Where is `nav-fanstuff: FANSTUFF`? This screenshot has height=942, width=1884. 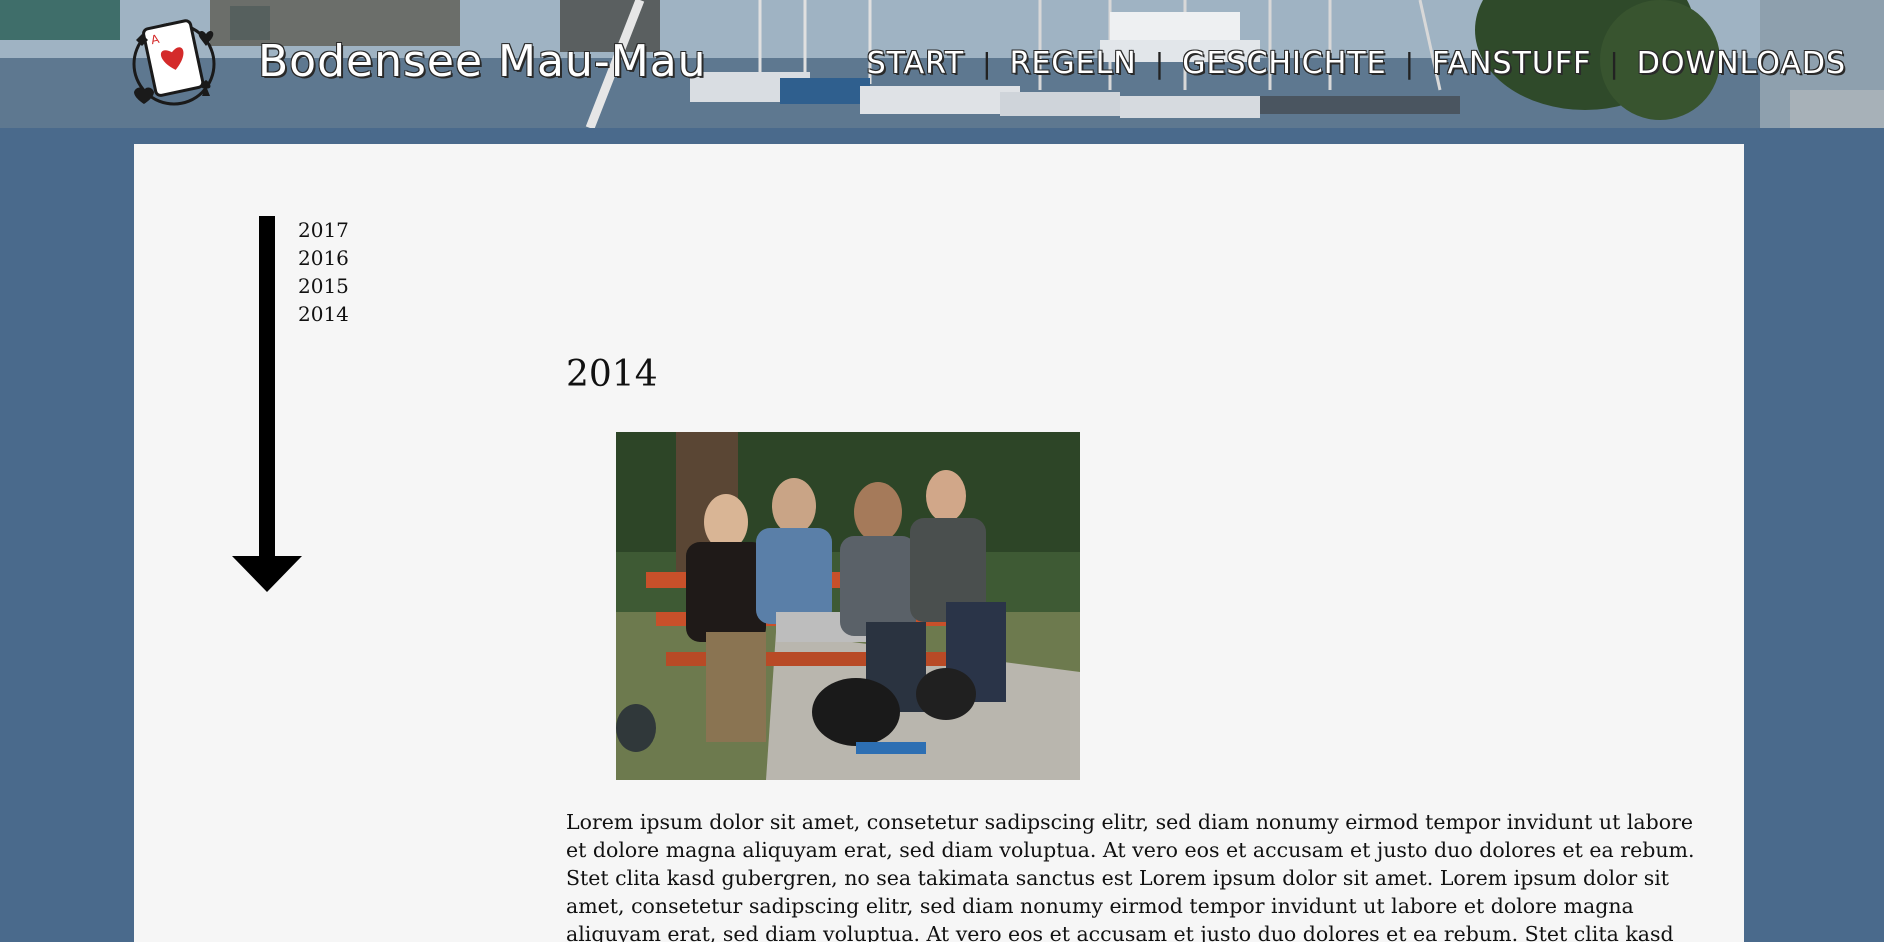 nav-fanstuff: FANSTUFF is located at coordinates (1511, 63).